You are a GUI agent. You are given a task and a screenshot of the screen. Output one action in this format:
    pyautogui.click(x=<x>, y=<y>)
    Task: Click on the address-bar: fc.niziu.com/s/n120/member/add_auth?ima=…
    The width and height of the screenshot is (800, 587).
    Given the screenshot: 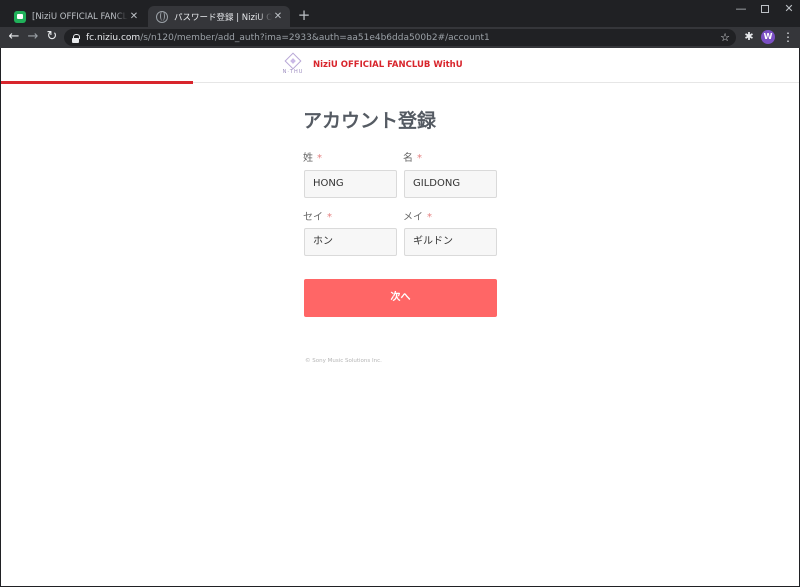 What is the action you would take?
    pyautogui.click(x=400, y=37)
    